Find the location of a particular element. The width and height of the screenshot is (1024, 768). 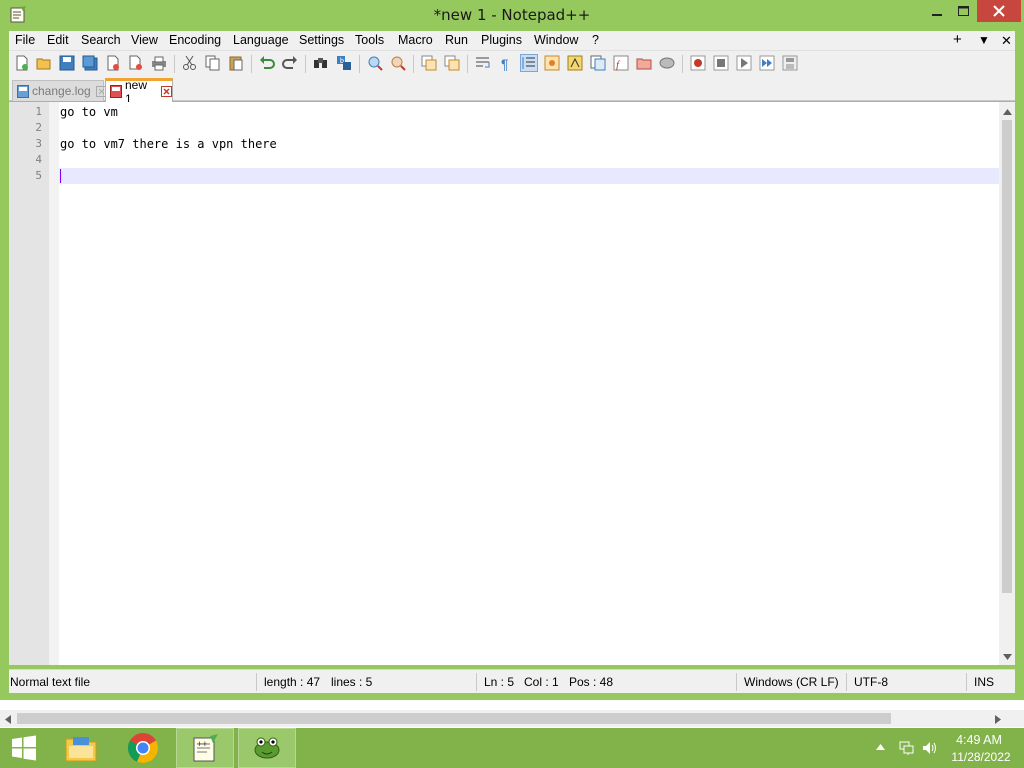

scroll-up-arrow-icon is located at coordinates (1007, 112).